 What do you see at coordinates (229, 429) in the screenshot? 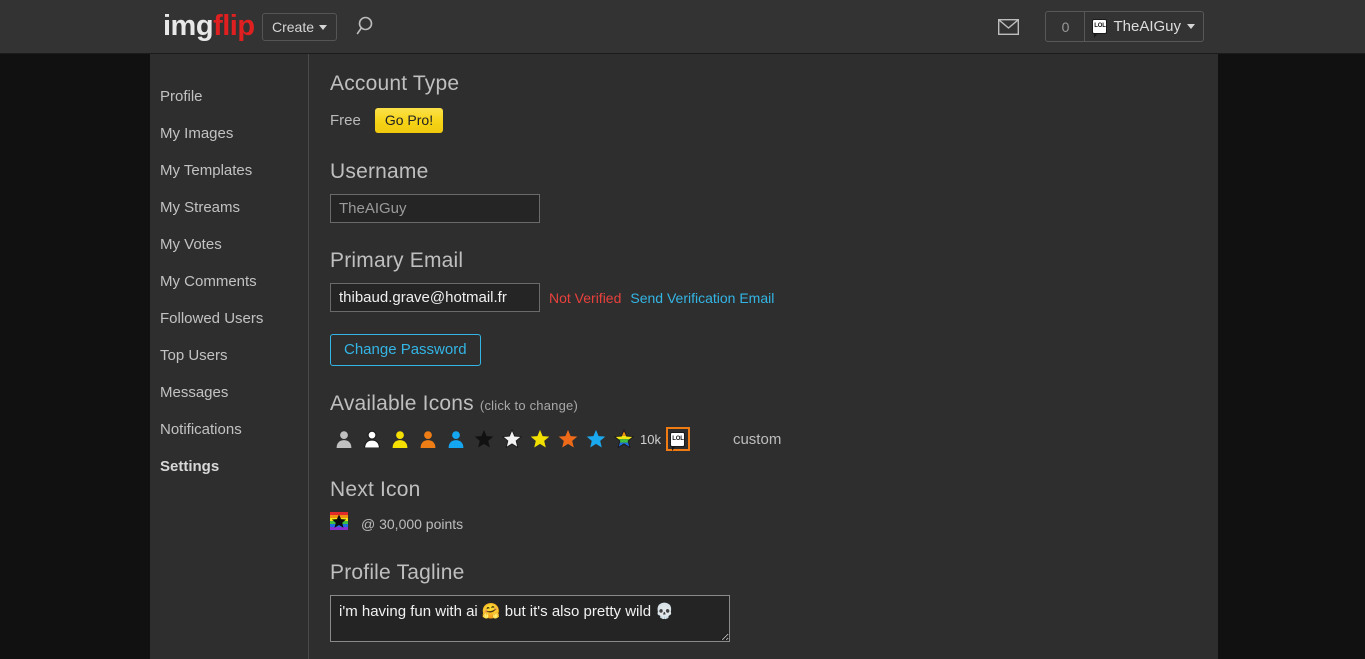
I see `sidebar-item-notifications: Notifications` at bounding box center [229, 429].